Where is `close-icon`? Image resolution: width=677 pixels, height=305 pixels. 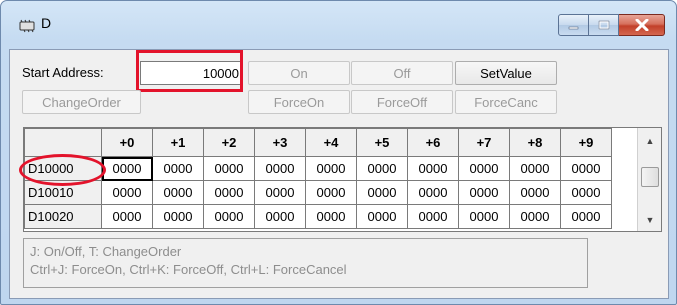
close-icon is located at coordinates (641, 25).